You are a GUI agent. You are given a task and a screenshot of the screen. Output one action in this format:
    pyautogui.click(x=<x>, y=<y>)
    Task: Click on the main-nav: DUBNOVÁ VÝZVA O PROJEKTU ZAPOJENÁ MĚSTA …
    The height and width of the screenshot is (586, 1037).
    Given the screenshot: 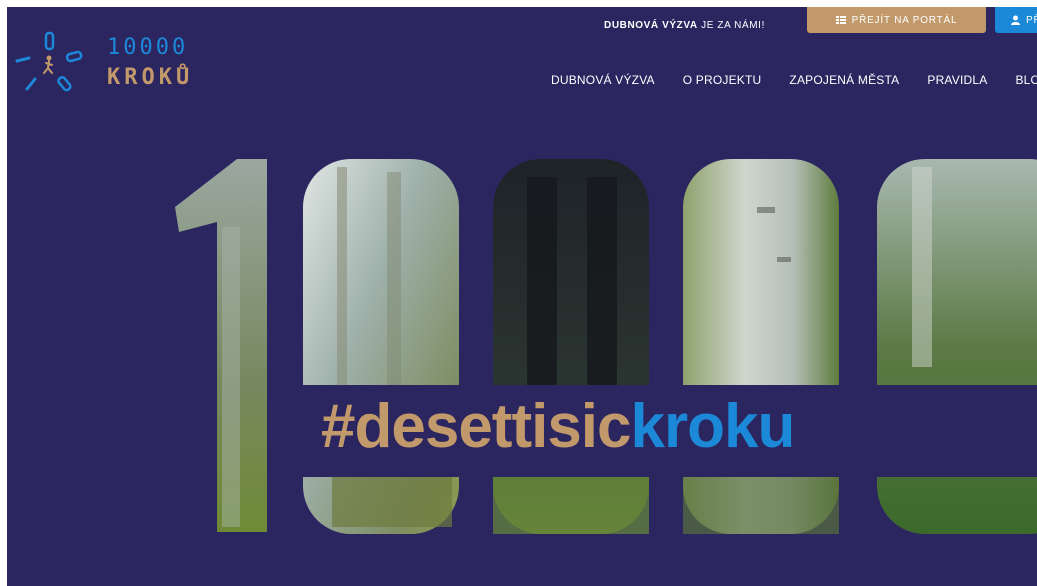 What is the action you would take?
    pyautogui.click(x=794, y=80)
    